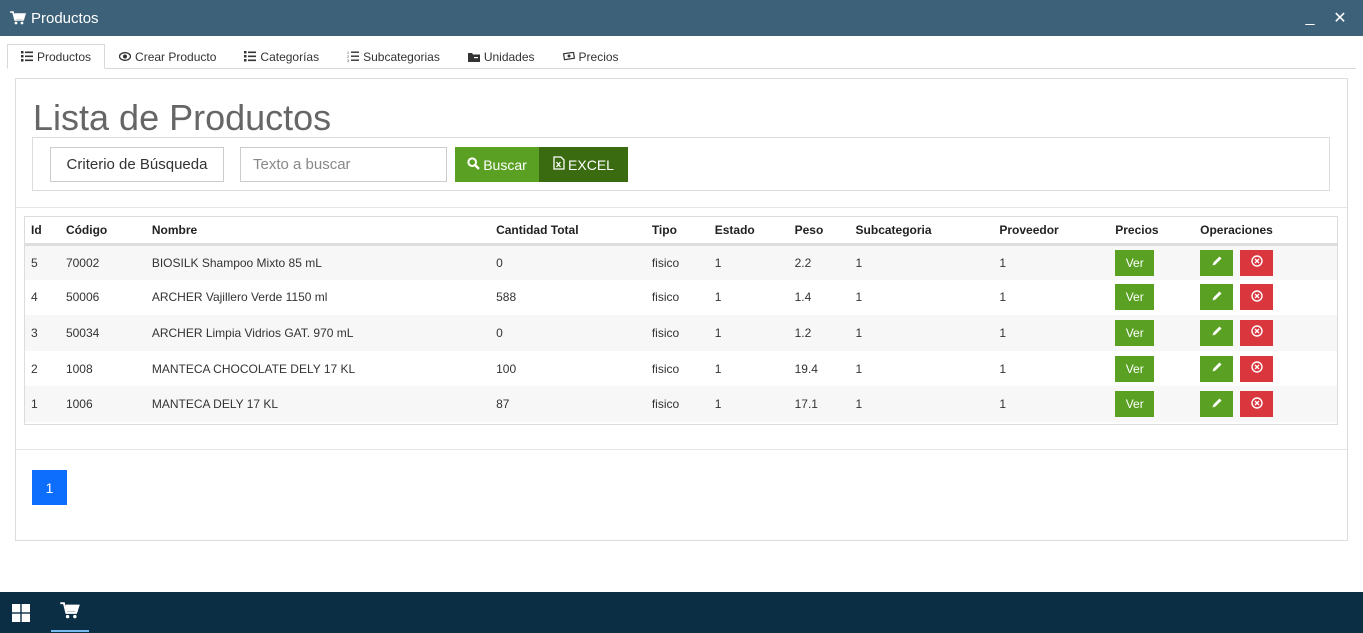 The image size is (1363, 633). Describe the element at coordinates (591, 164) in the screenshot. I see `excel-button-label: EXCEL` at that location.